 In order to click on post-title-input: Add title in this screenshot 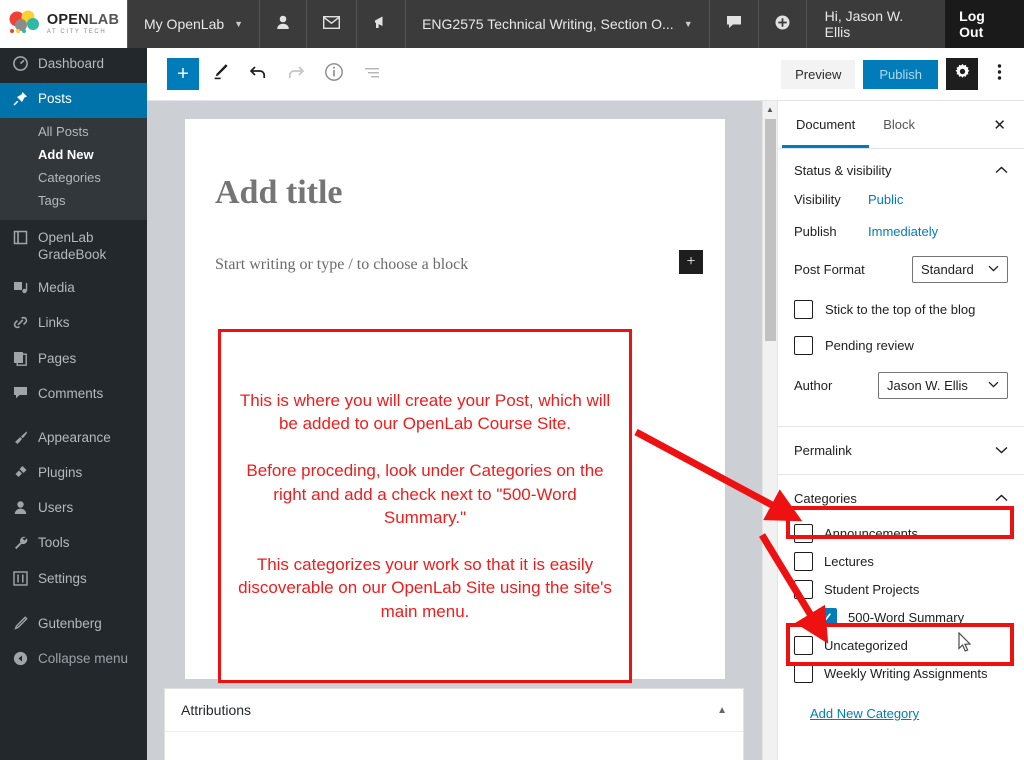, I will do `click(455, 165)`.